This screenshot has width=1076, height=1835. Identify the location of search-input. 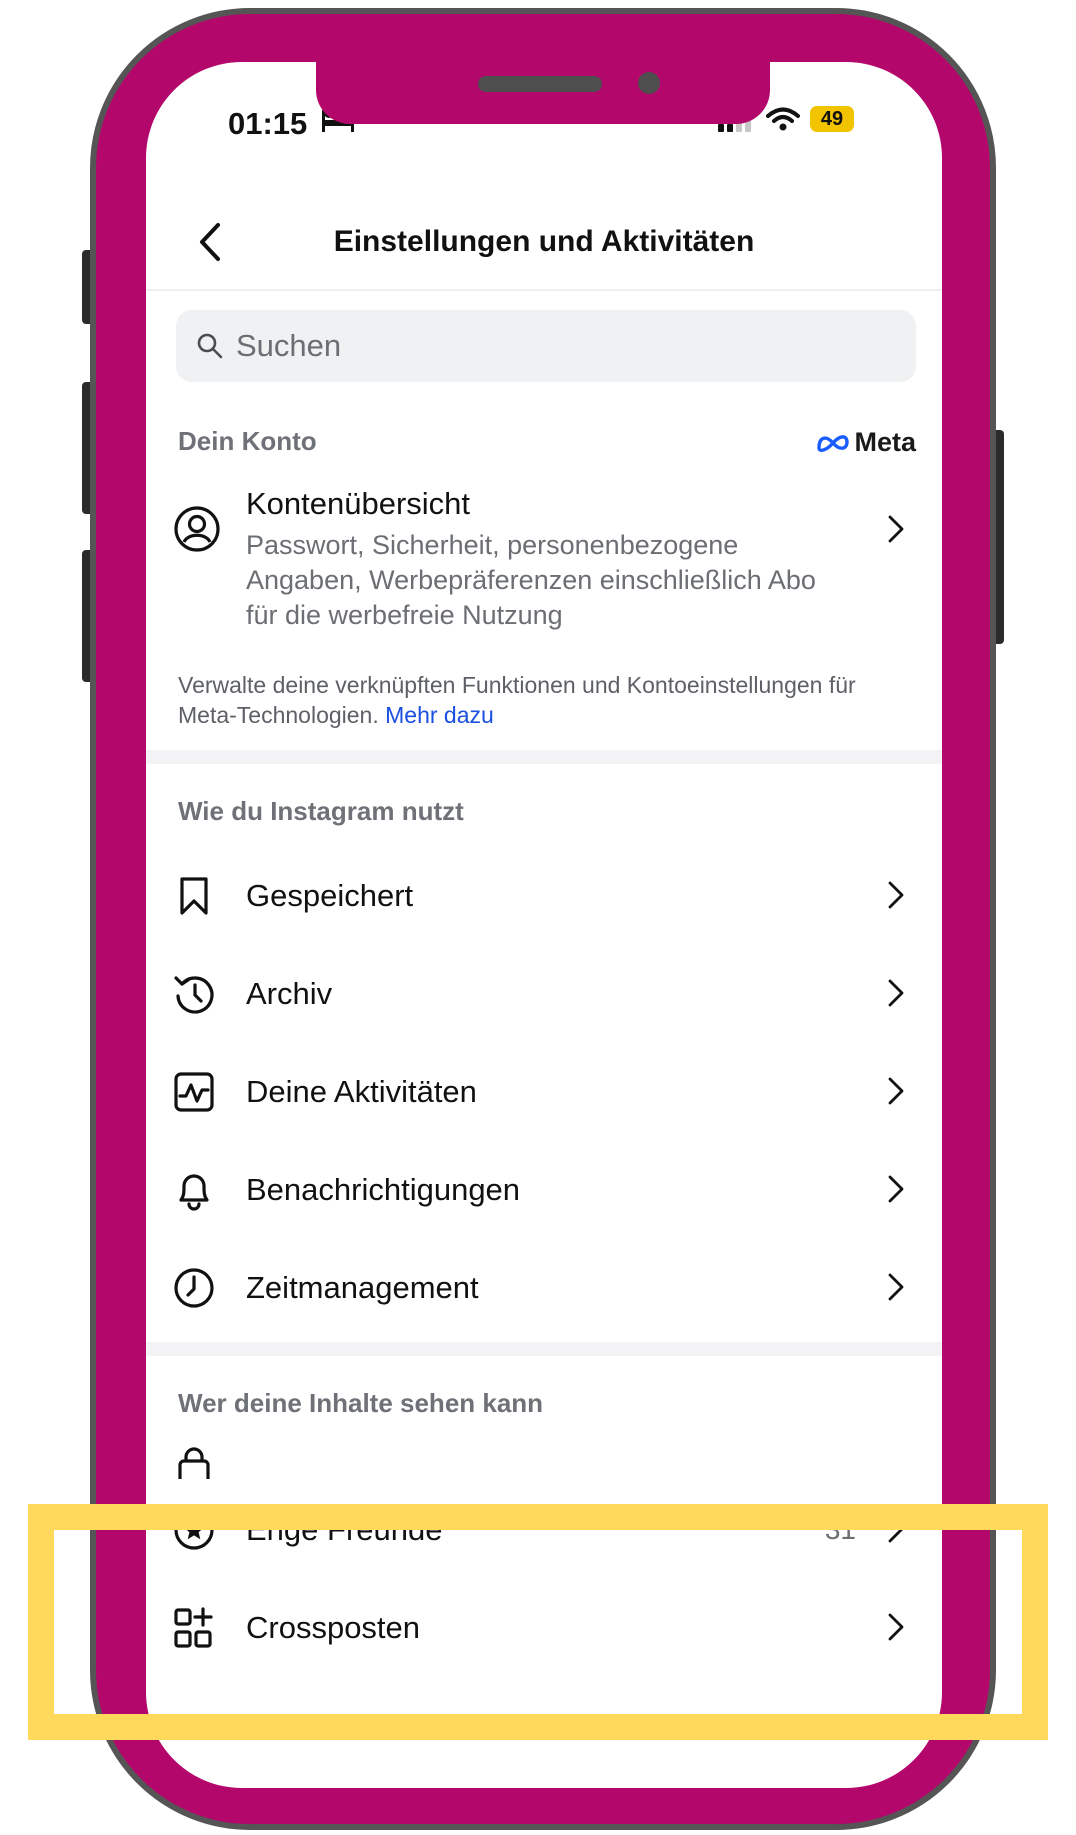
(536, 346).